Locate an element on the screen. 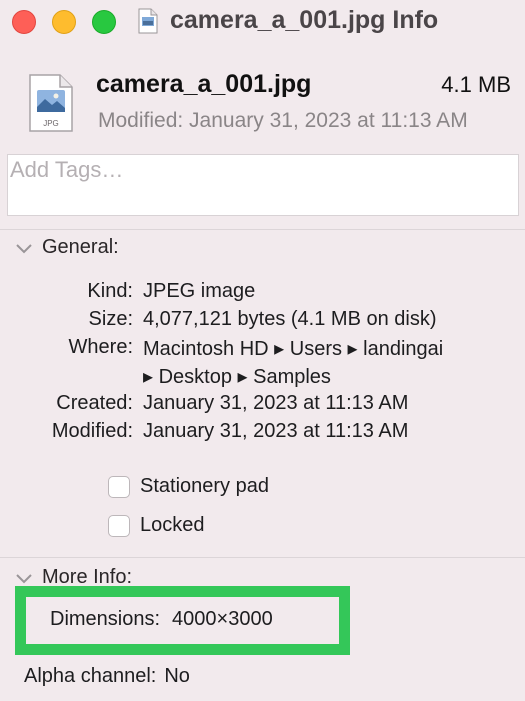 The image size is (525, 701). size-row: Size: 4,077,121 bytes (4.1 MB on disk) is located at coordinates (262, 322).